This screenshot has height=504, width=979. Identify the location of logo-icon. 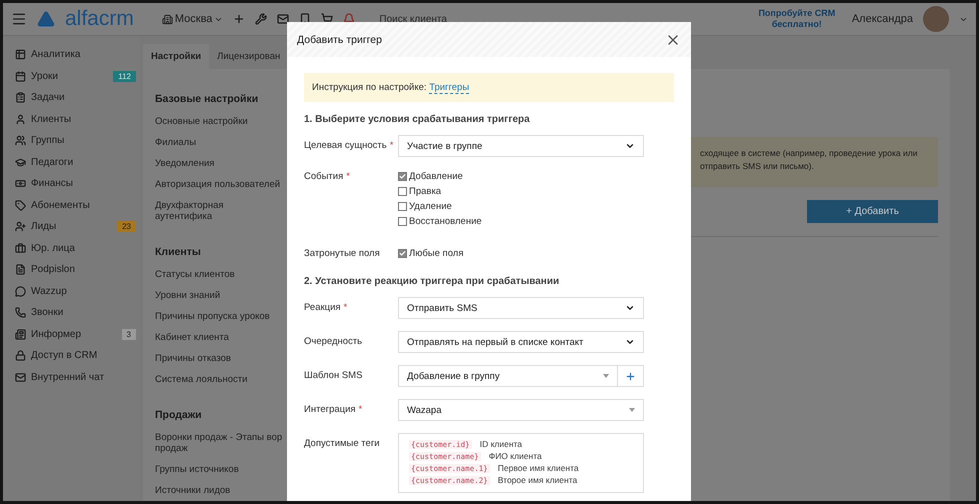
(46, 19).